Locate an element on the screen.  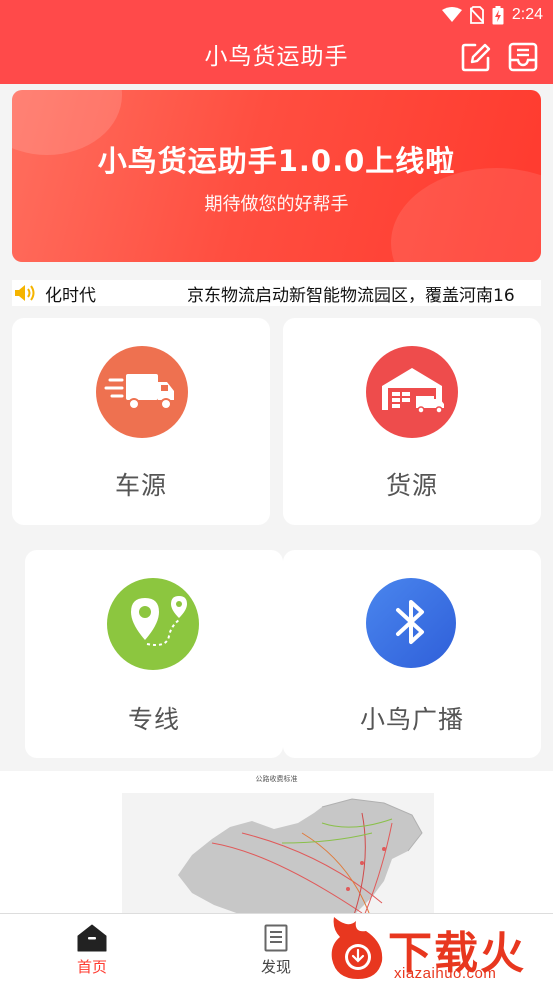
battery-charging-icon is located at coordinates (498, 14).